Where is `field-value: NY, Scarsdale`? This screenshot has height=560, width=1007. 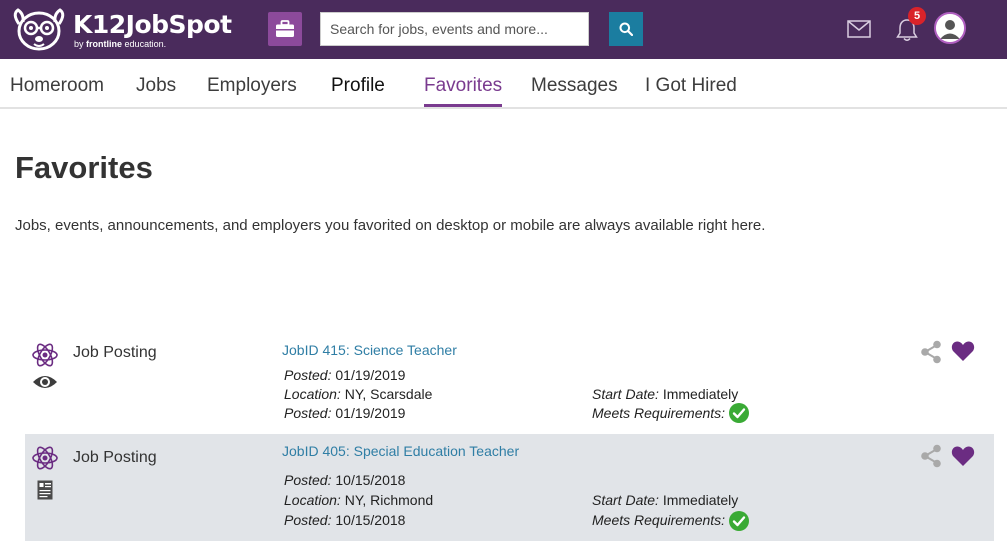 field-value: NY, Scarsdale is located at coordinates (388, 394).